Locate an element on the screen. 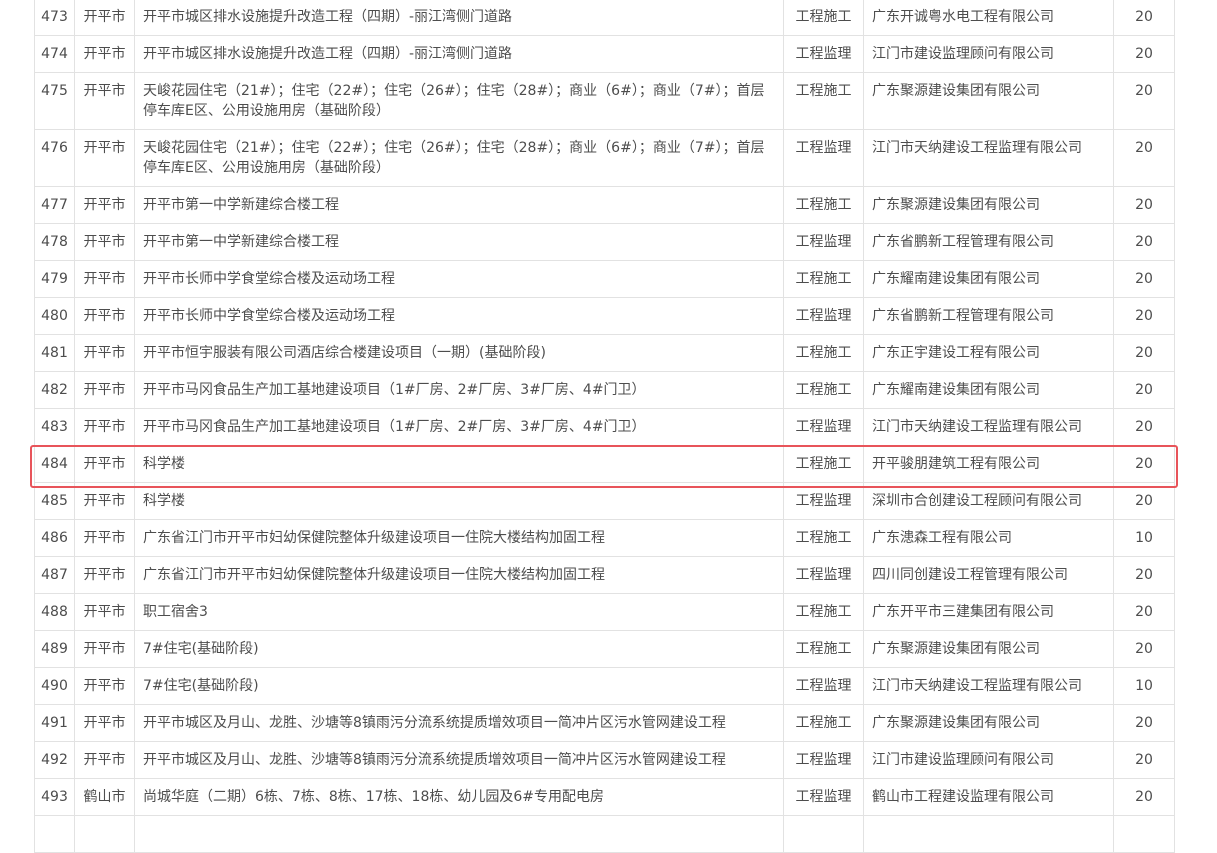 This screenshot has width=1217, height=853. row-index-cell: 479 is located at coordinates (54, 279).